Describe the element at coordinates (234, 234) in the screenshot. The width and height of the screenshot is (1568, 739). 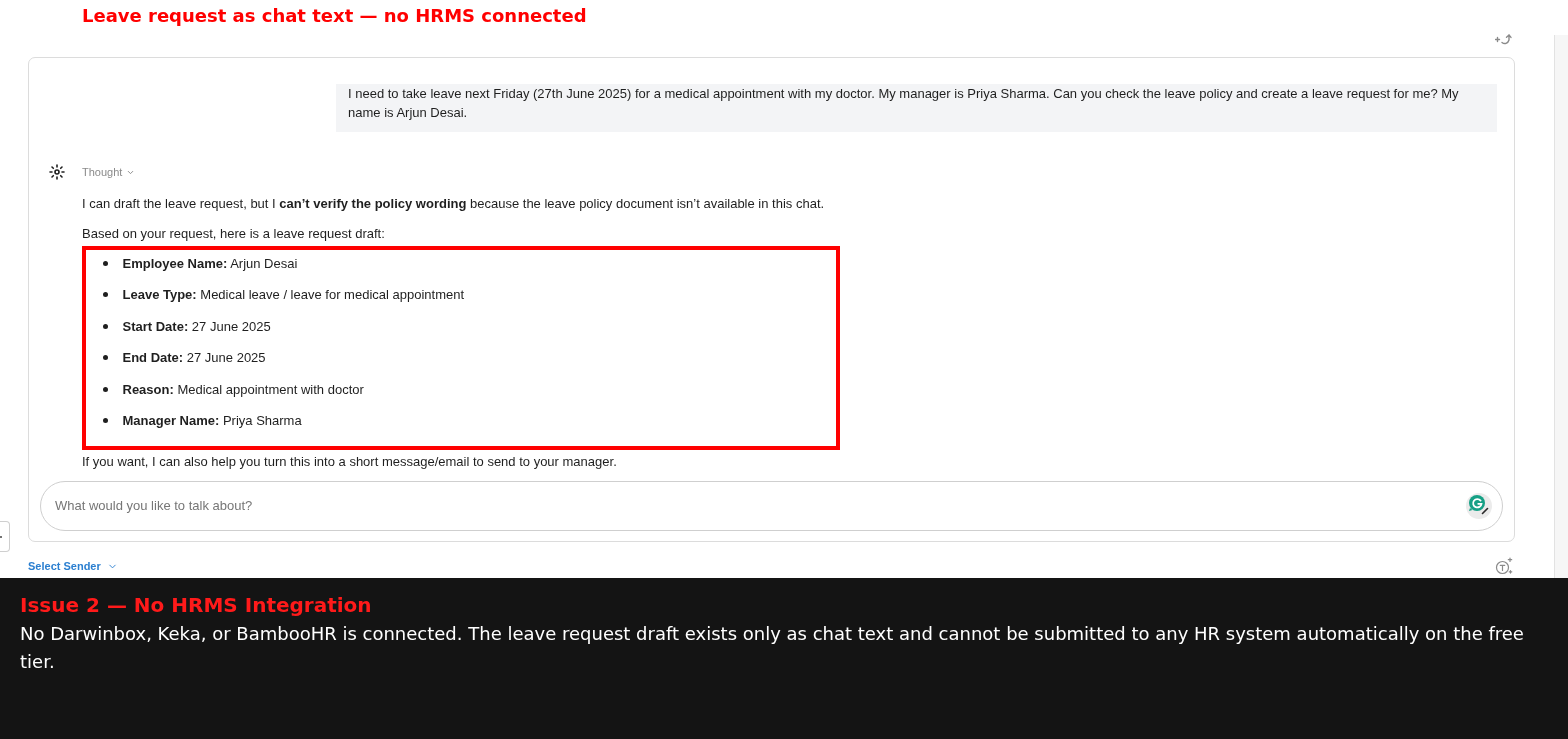
I see `assistant-paragraph: Based on your request, here is a leave request draft:` at that location.